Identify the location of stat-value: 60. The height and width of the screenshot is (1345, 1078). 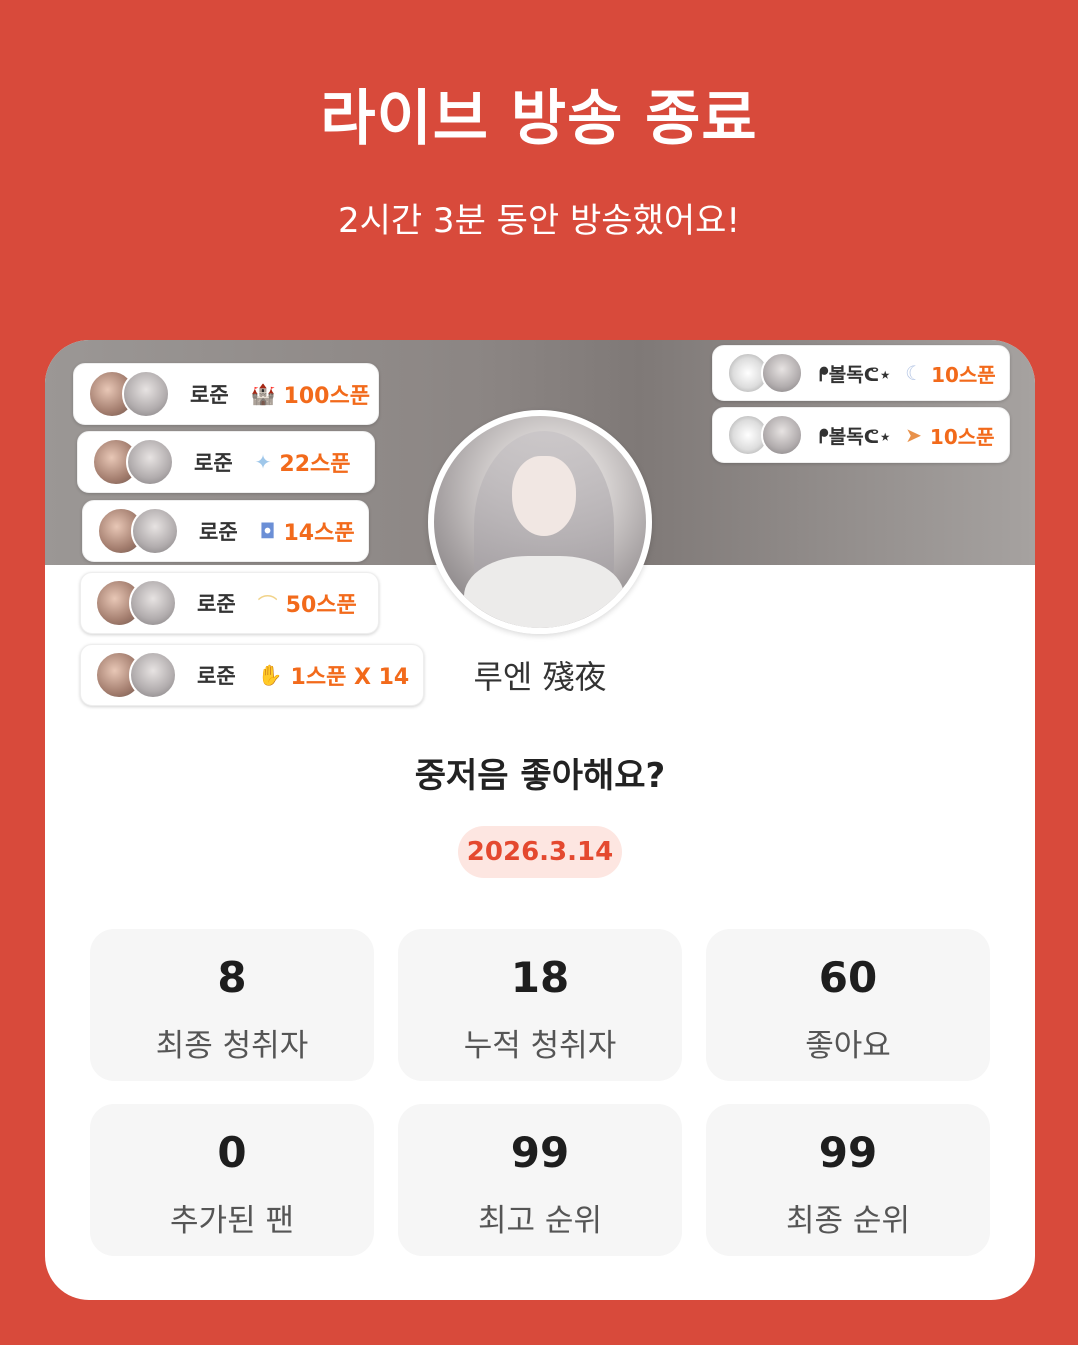
(848, 977).